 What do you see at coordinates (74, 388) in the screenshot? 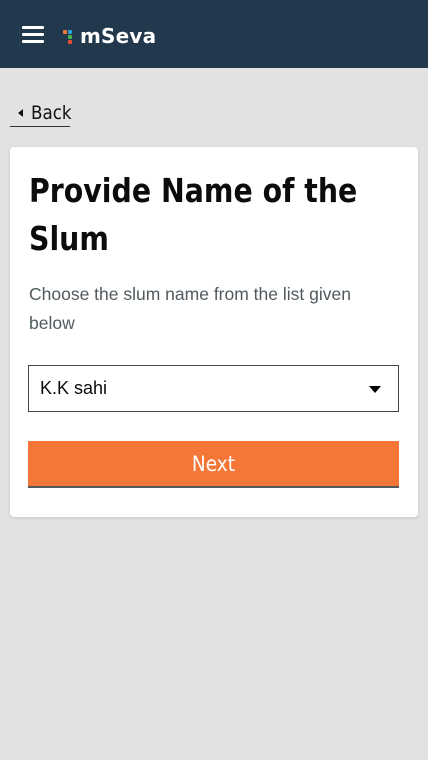
I see `dropdown-selected-value: K.K sahi` at bounding box center [74, 388].